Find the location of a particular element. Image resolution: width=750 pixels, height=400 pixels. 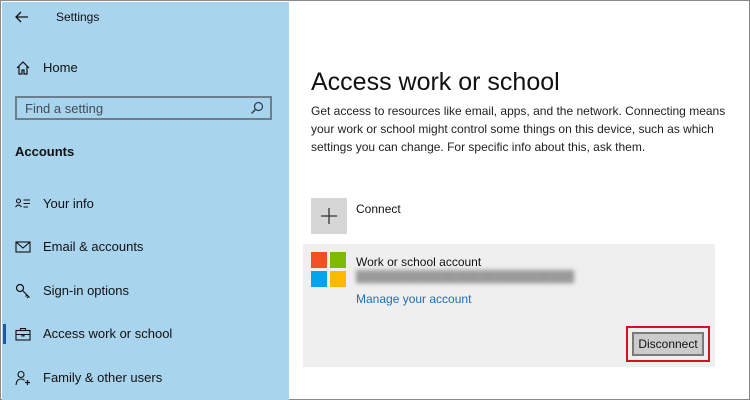

search-input is located at coordinates (130, 108).